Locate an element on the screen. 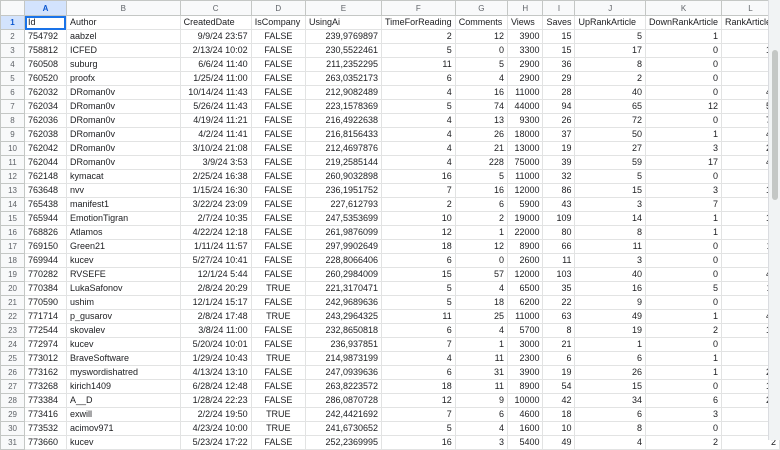  cell: 236,937851 is located at coordinates (343, 344).